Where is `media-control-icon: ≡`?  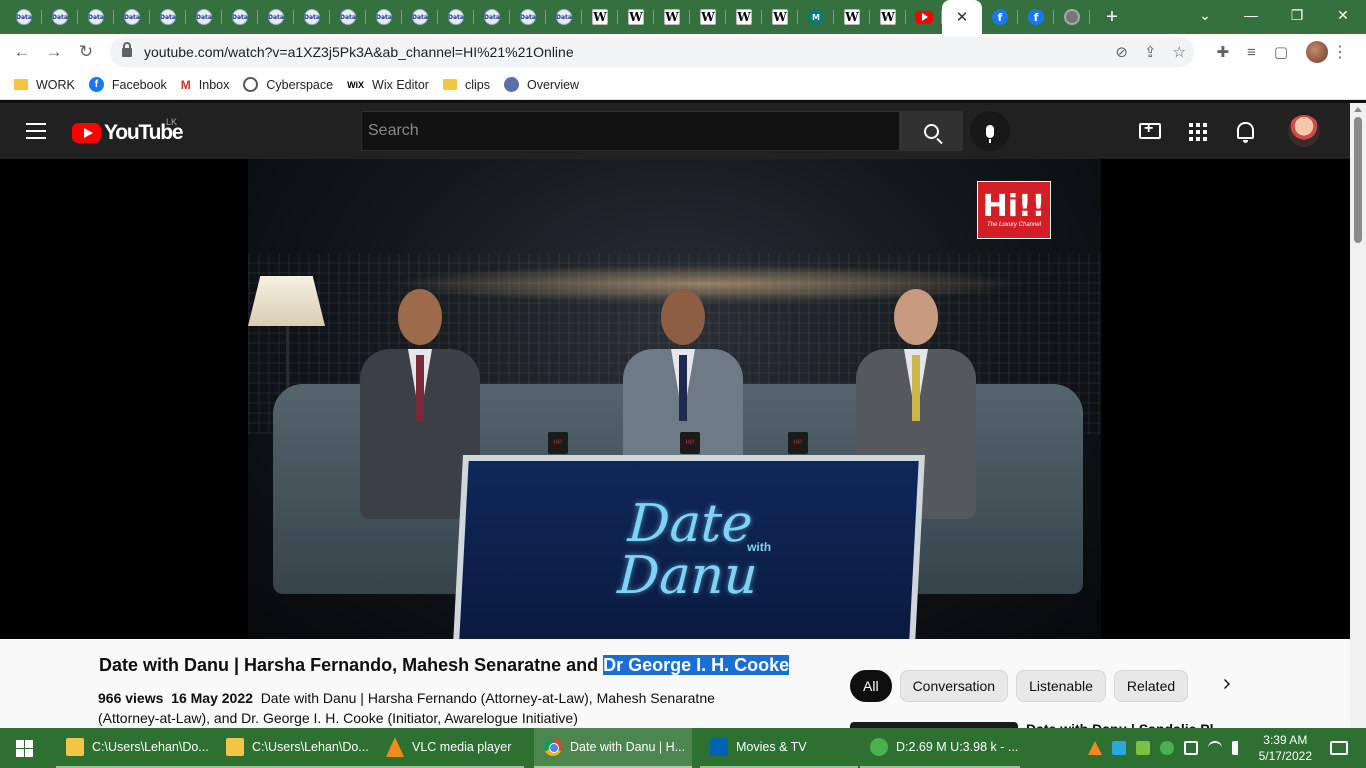
media-control-icon: ≡ is located at coordinates (1251, 52).